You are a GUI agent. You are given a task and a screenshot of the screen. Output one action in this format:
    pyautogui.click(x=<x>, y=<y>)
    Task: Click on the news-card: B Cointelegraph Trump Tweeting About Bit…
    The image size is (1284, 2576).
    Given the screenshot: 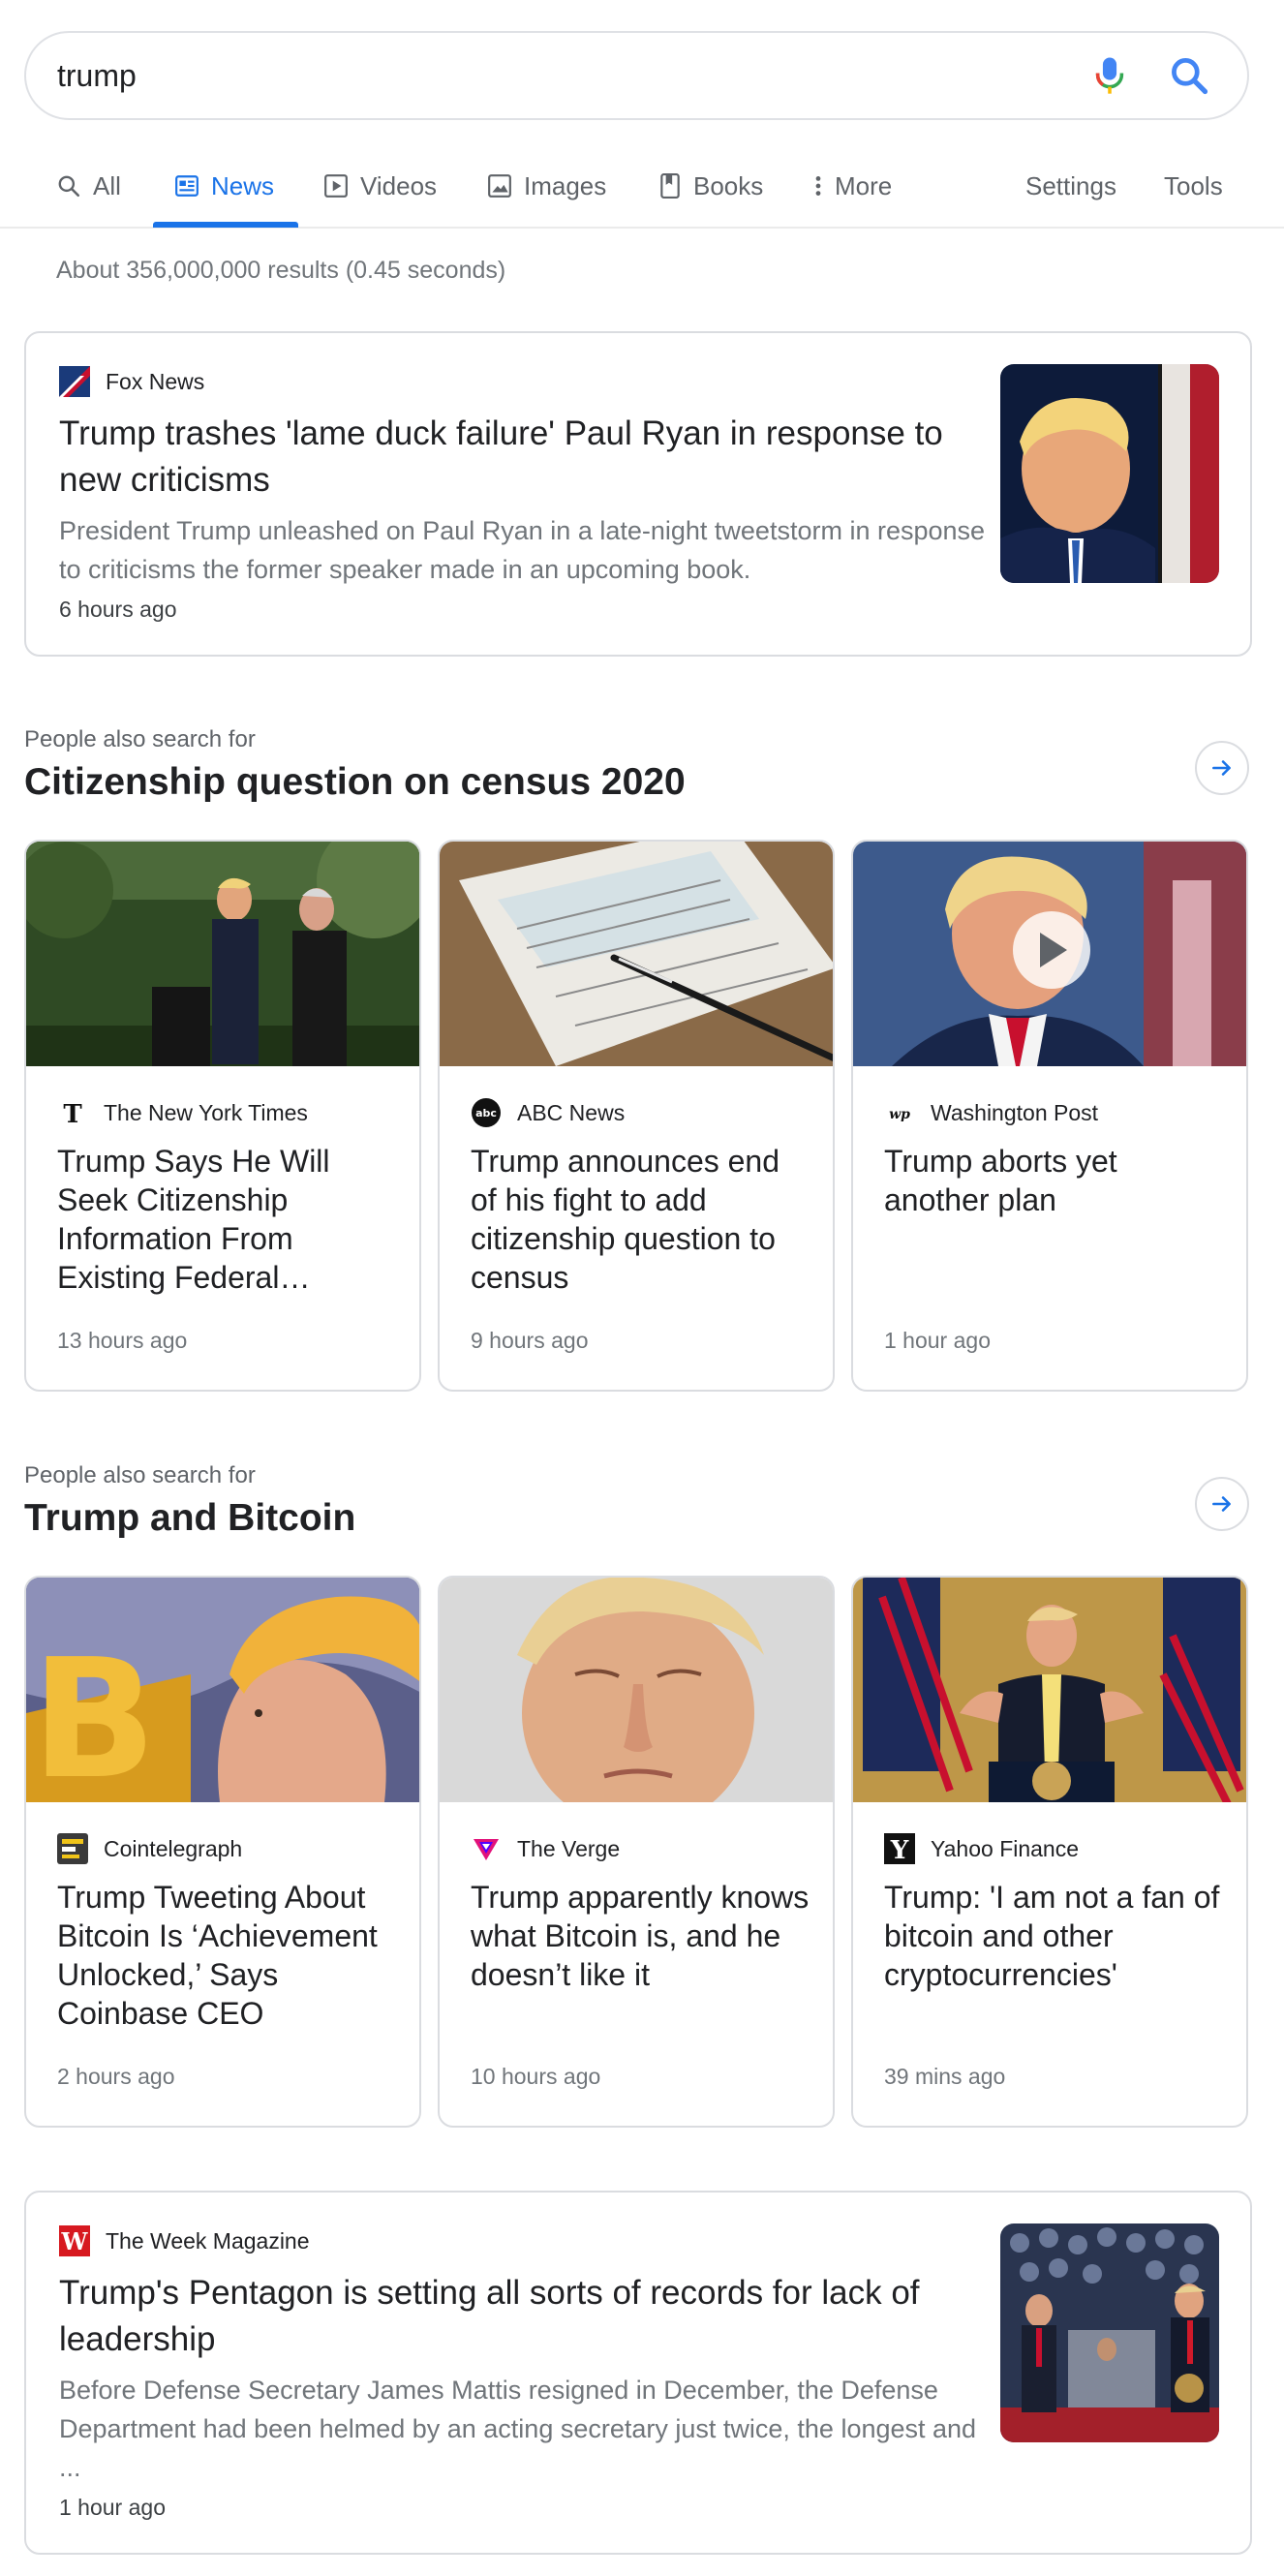 What is the action you would take?
    pyautogui.click(x=222, y=1852)
    